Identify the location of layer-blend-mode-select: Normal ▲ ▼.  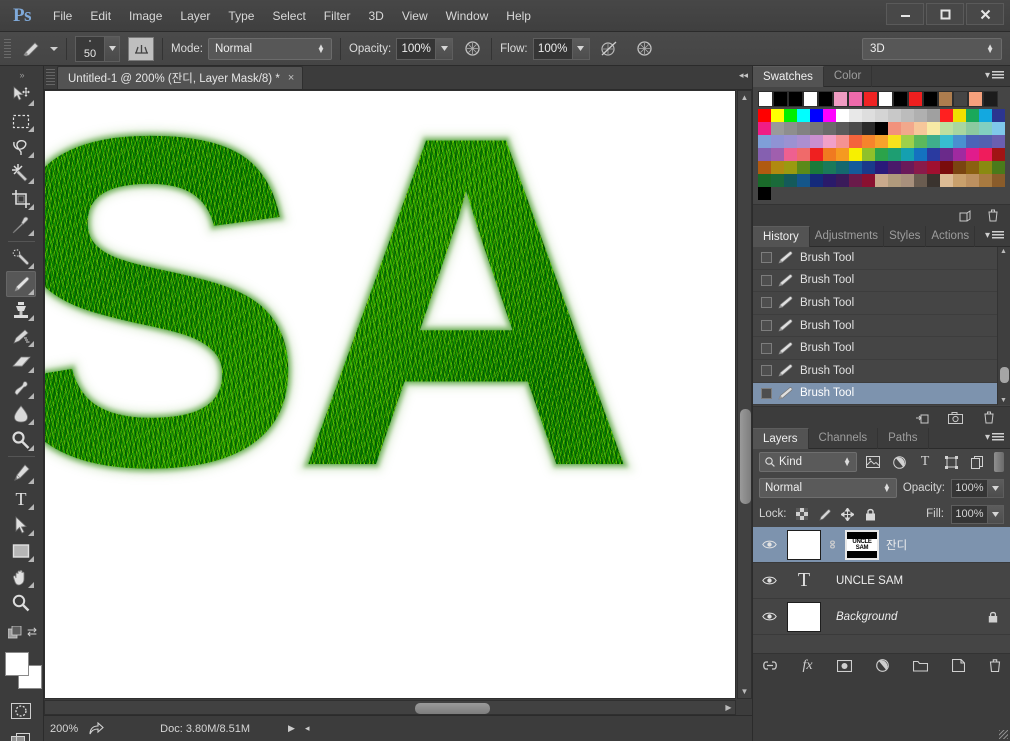
(828, 488).